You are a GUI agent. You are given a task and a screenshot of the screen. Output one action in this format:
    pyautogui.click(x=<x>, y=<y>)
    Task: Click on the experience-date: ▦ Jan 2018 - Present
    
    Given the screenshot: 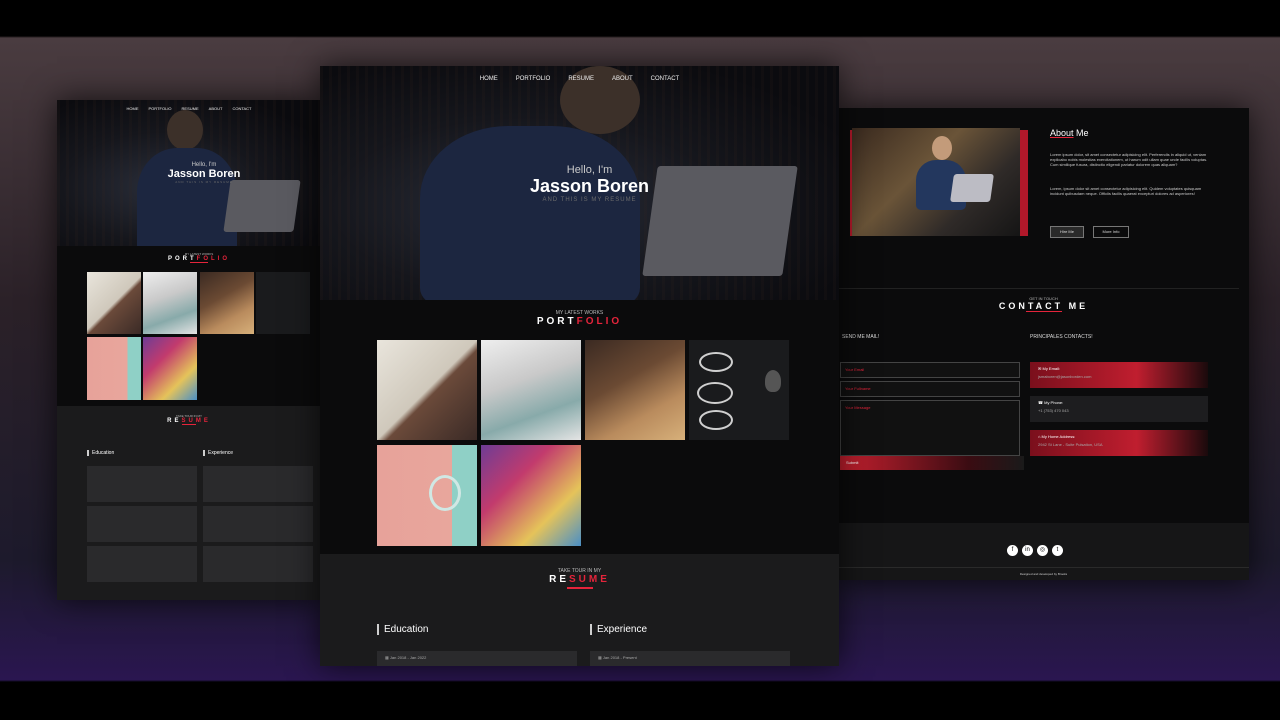 What is the action you would take?
    pyautogui.click(x=617, y=657)
    